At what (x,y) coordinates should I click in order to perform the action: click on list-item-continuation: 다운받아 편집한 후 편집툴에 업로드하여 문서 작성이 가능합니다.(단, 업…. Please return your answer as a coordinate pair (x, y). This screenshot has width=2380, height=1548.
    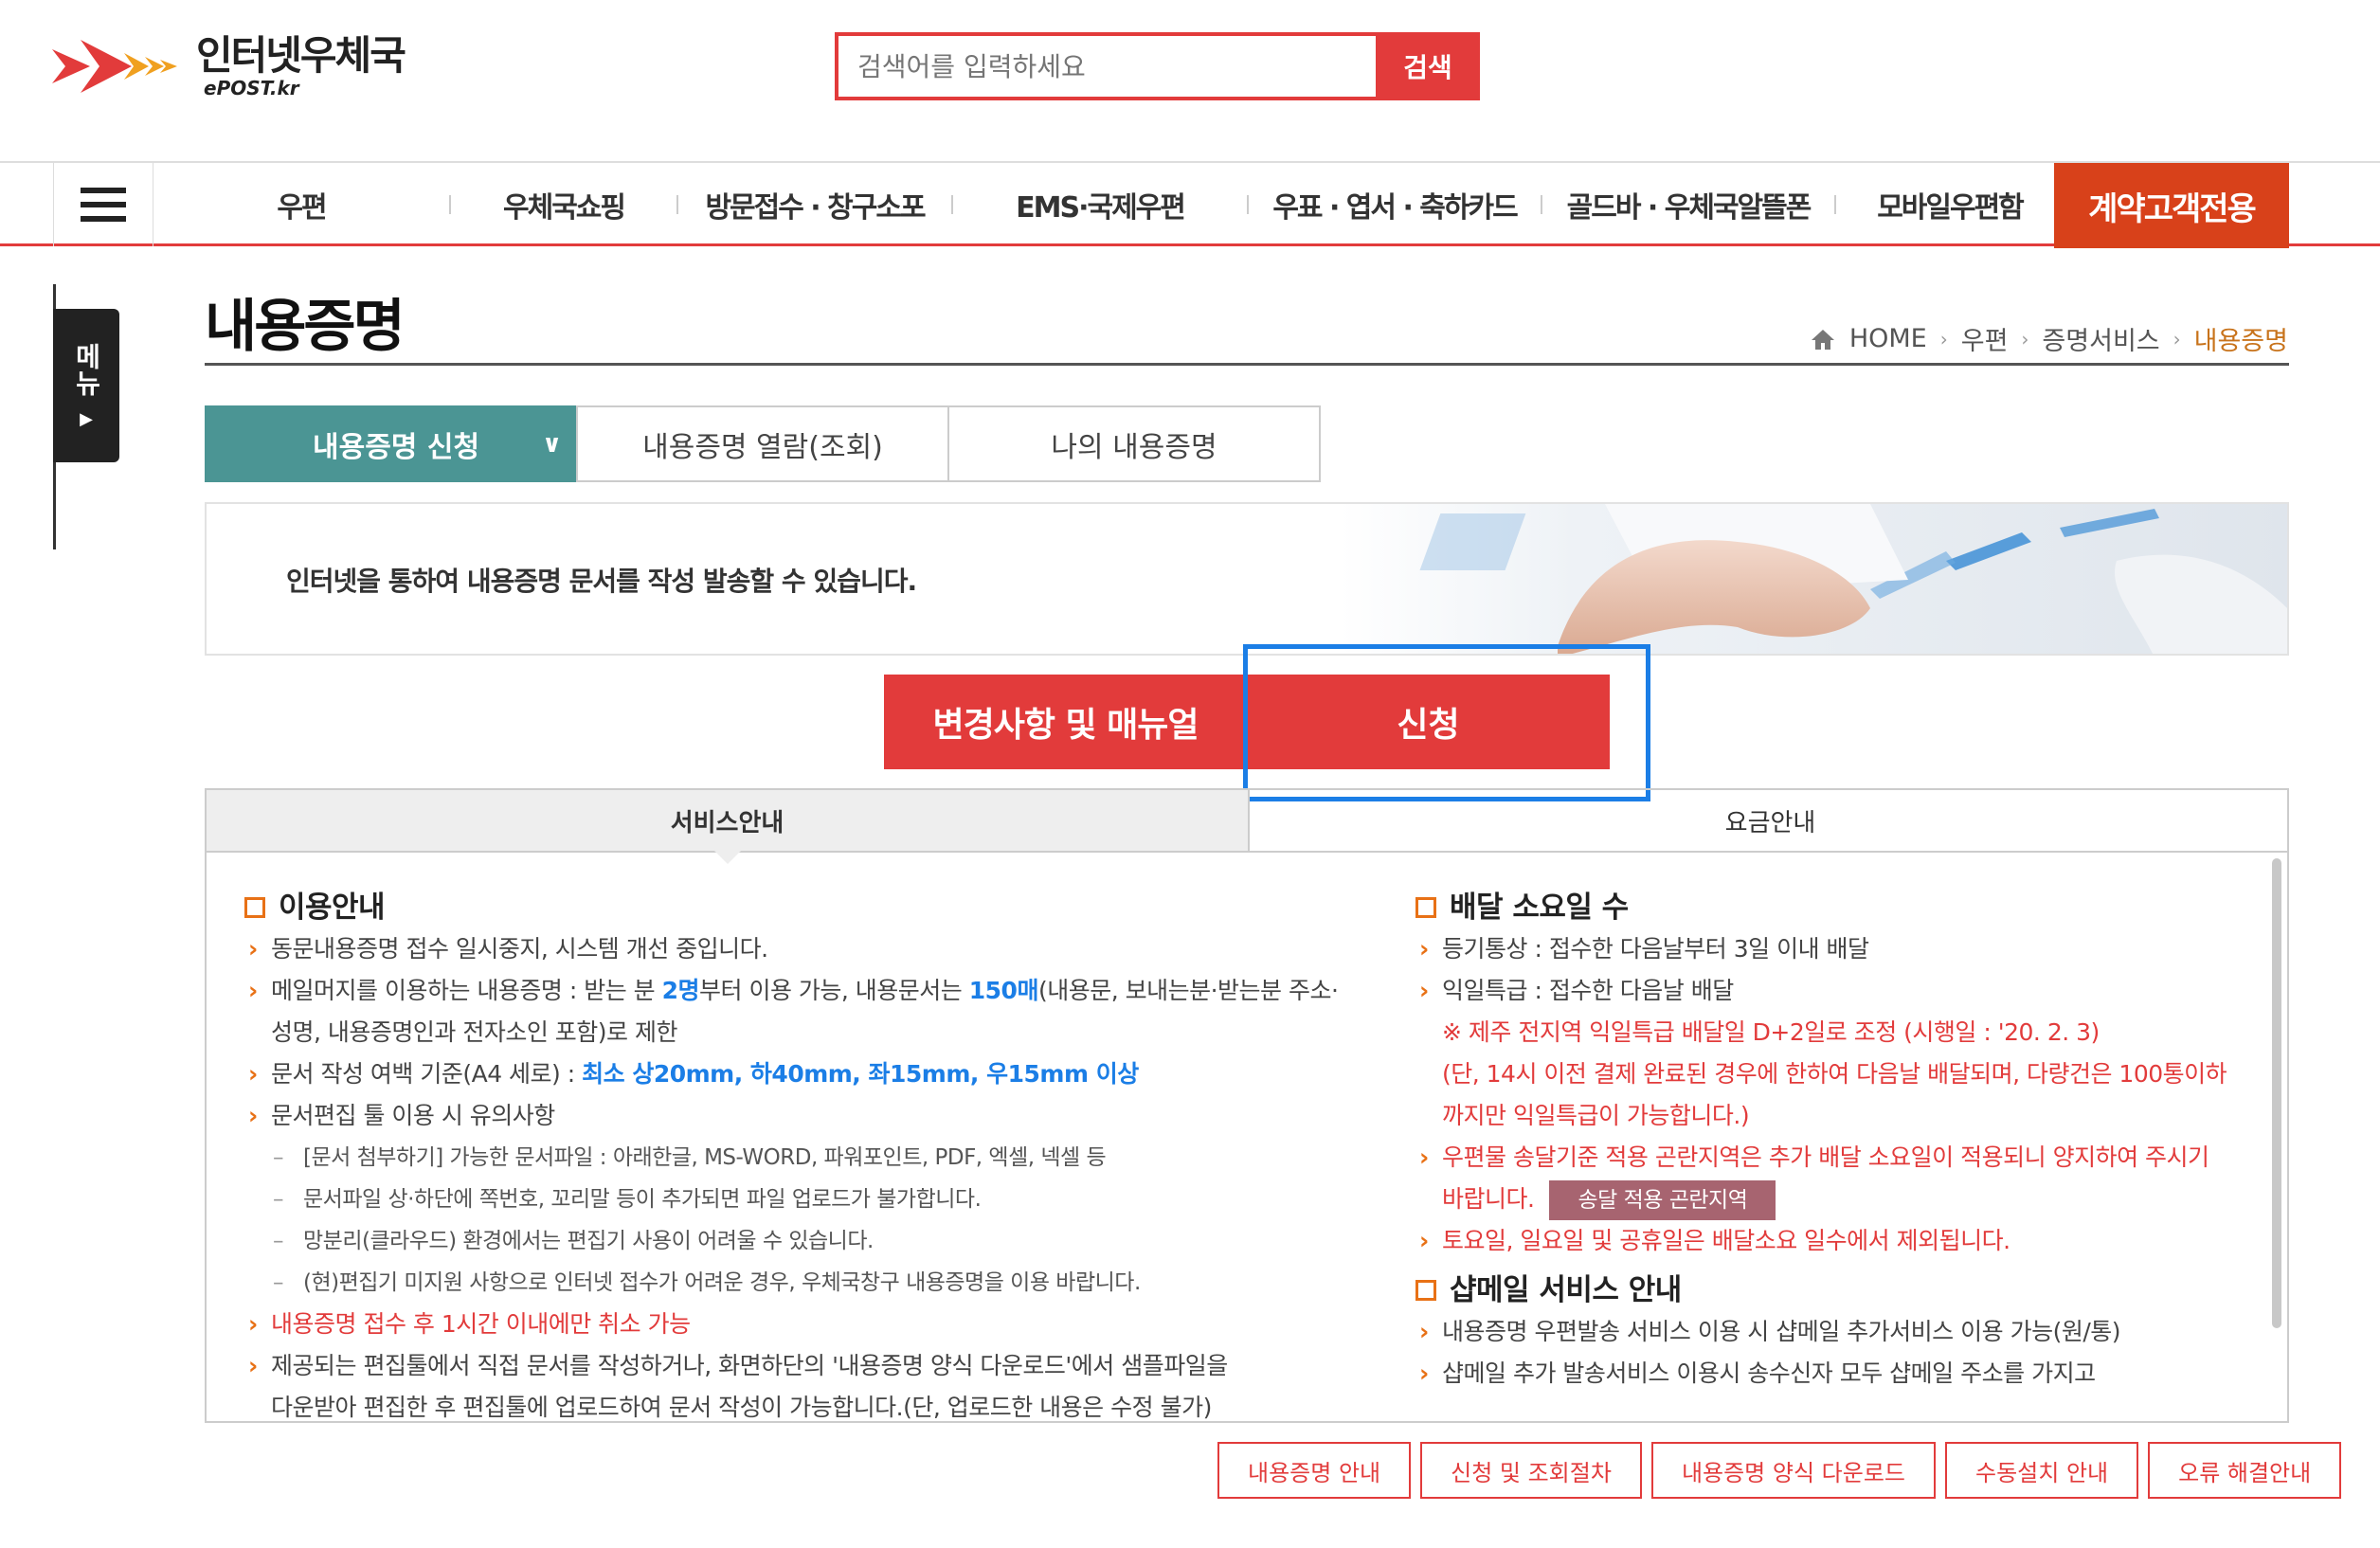
    Looking at the image, I should click on (741, 1407).